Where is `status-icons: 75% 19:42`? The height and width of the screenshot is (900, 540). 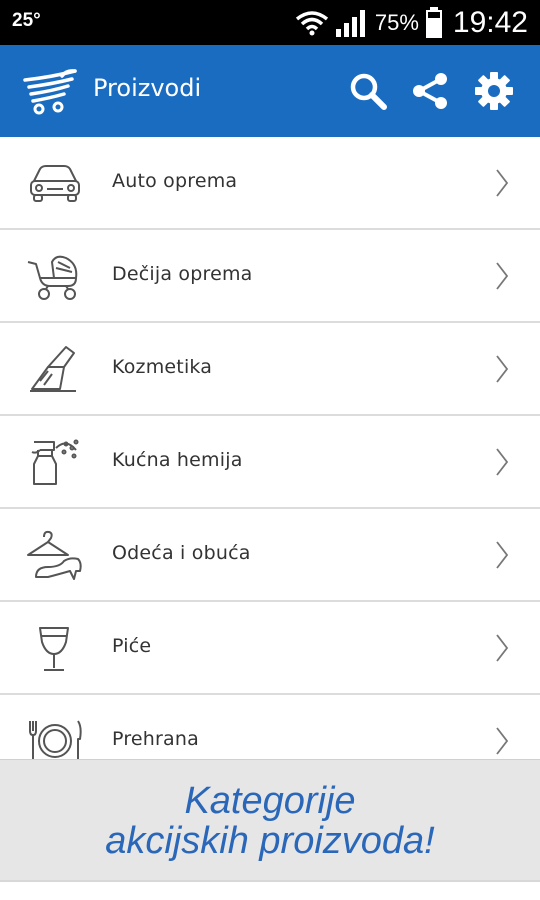 status-icons: 75% 19:42 is located at coordinates (411, 22).